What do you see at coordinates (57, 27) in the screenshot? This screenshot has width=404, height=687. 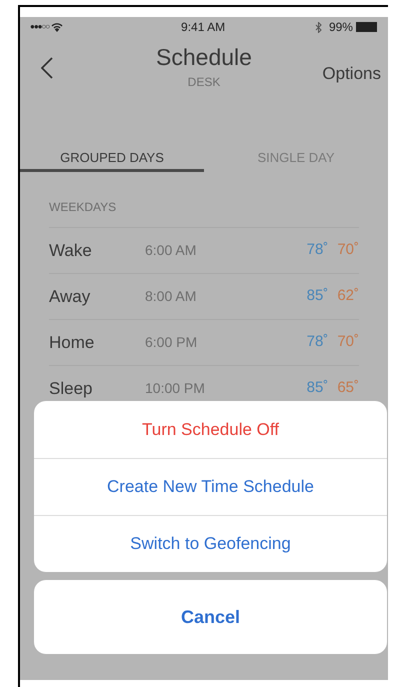 I see `wifi-icon` at bounding box center [57, 27].